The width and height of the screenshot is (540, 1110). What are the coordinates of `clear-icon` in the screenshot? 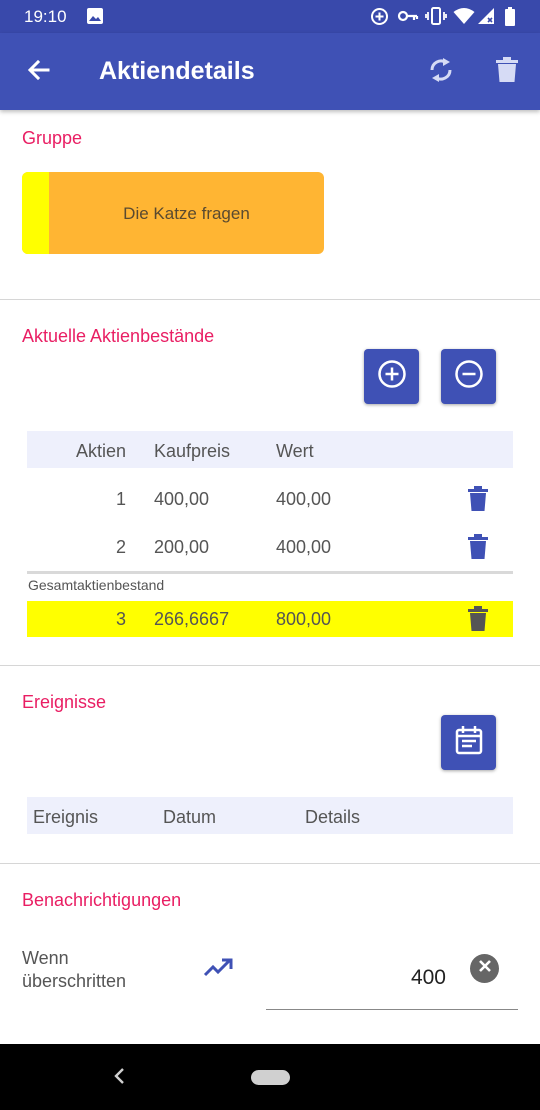 It's located at (485, 968).